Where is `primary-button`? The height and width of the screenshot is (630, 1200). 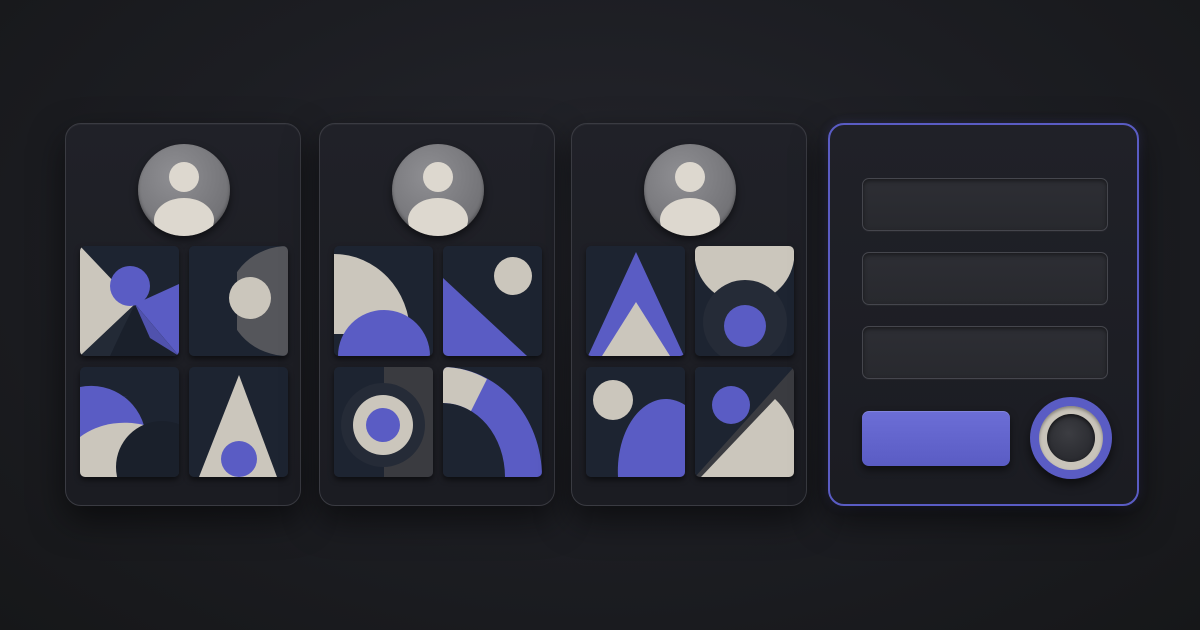
primary-button is located at coordinates (936, 438).